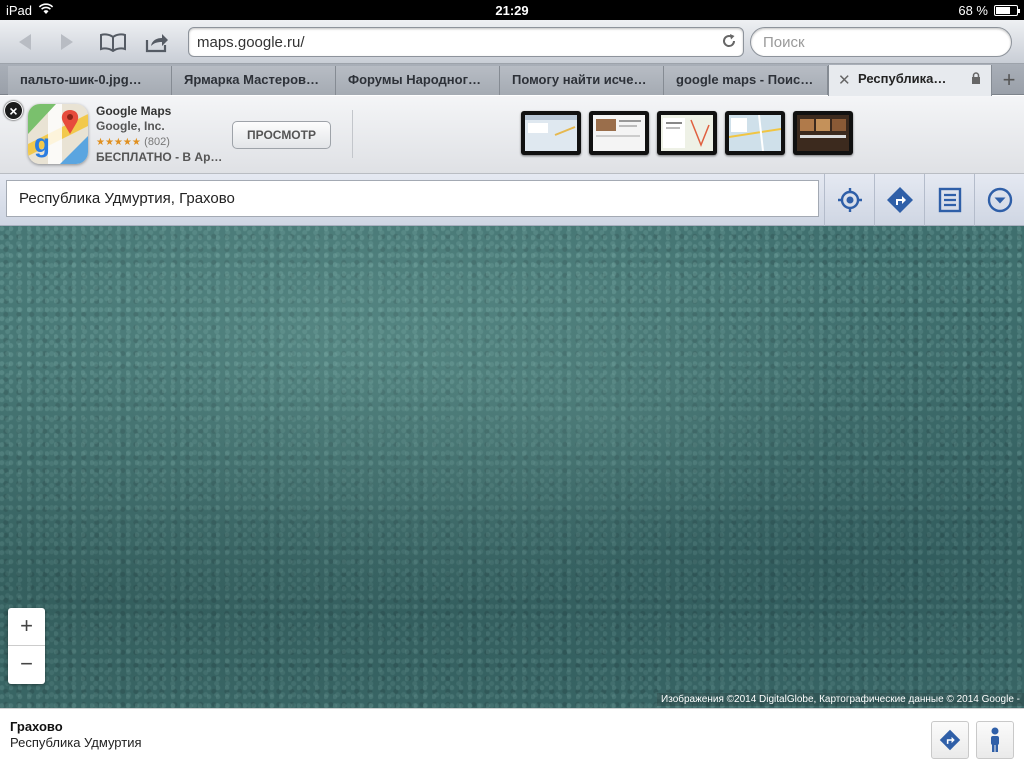  I want to click on svg-text: g, so click(42, 143).